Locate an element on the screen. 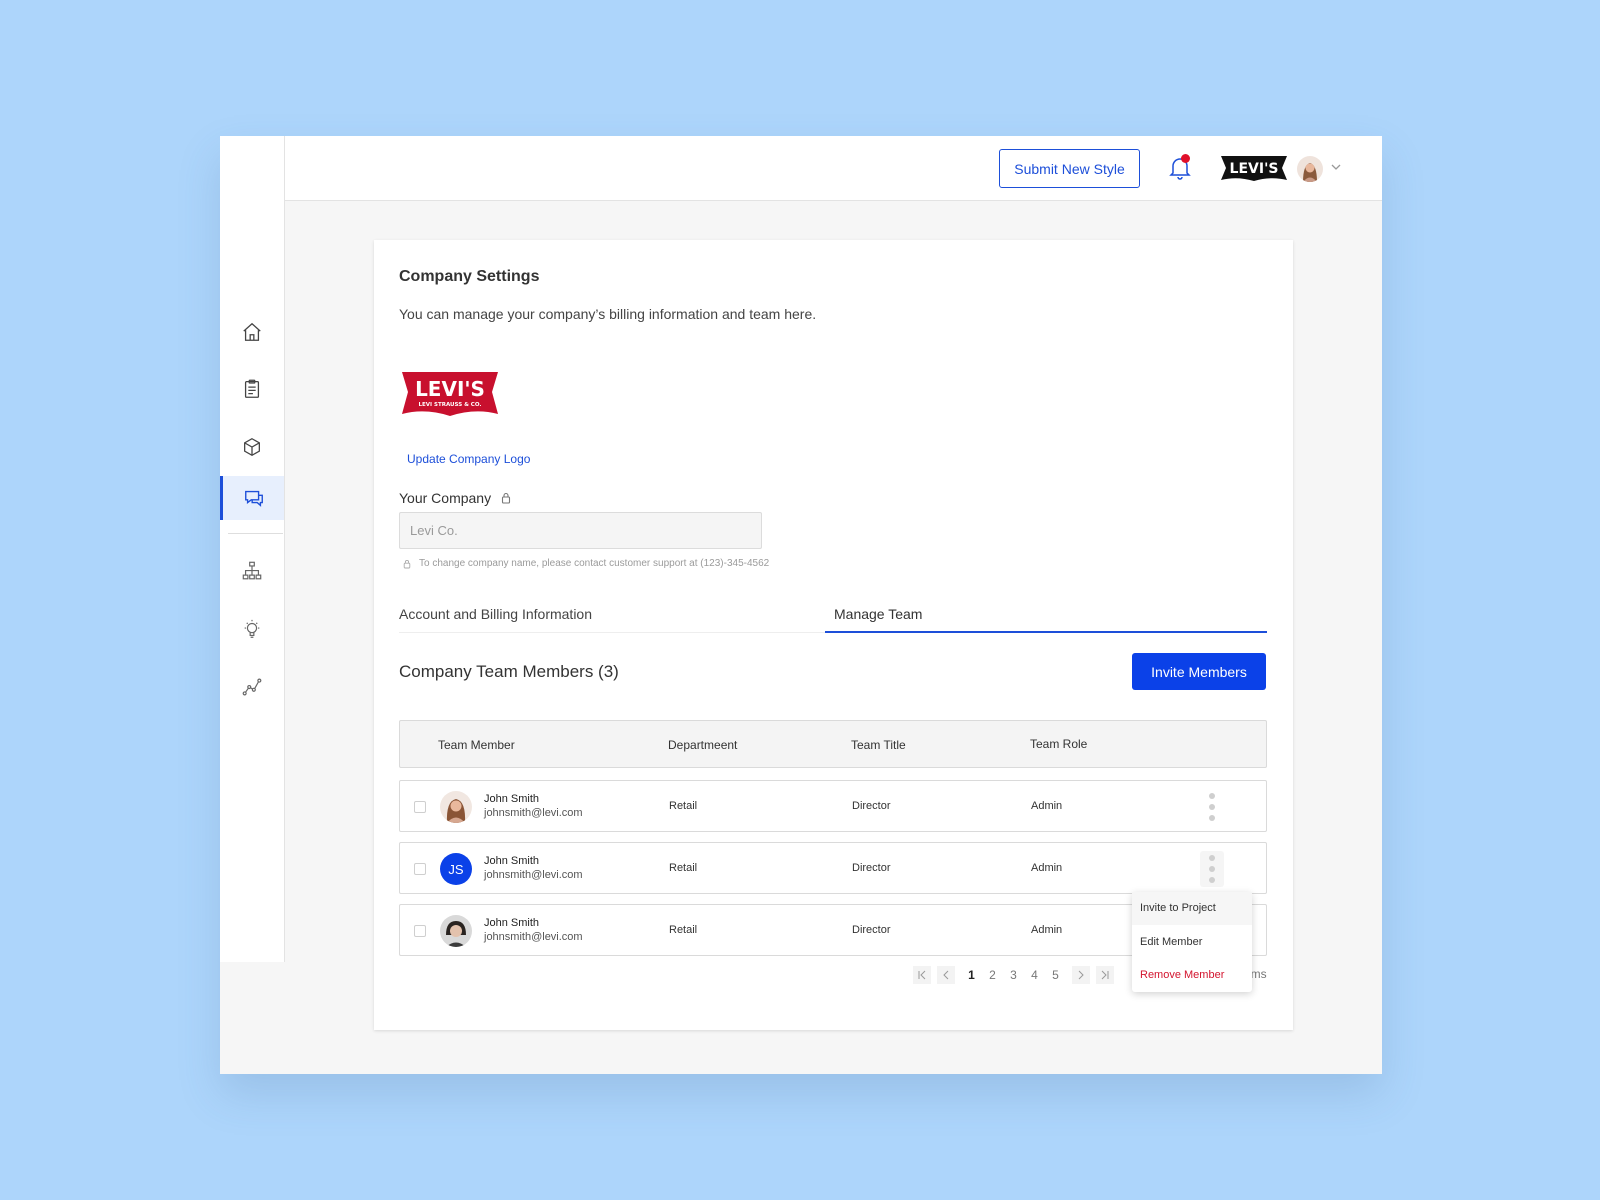 This screenshot has height=1200, width=1600. page-number: 3 is located at coordinates (1013, 975).